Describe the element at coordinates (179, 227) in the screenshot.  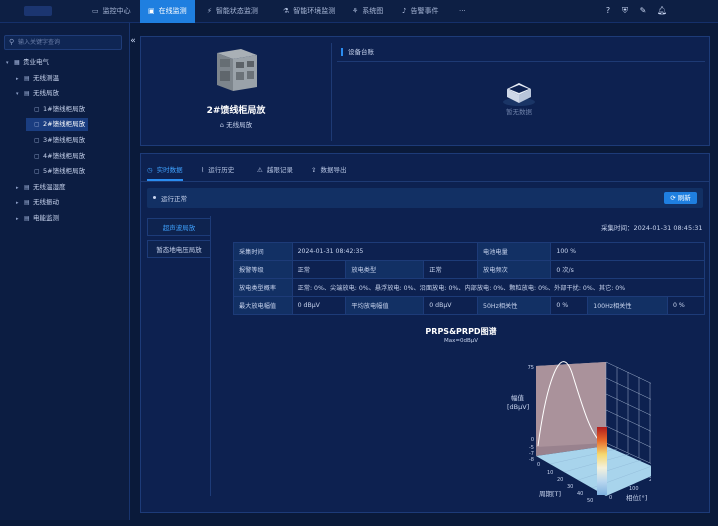
I see `subtab-0: 超声波局放` at that location.